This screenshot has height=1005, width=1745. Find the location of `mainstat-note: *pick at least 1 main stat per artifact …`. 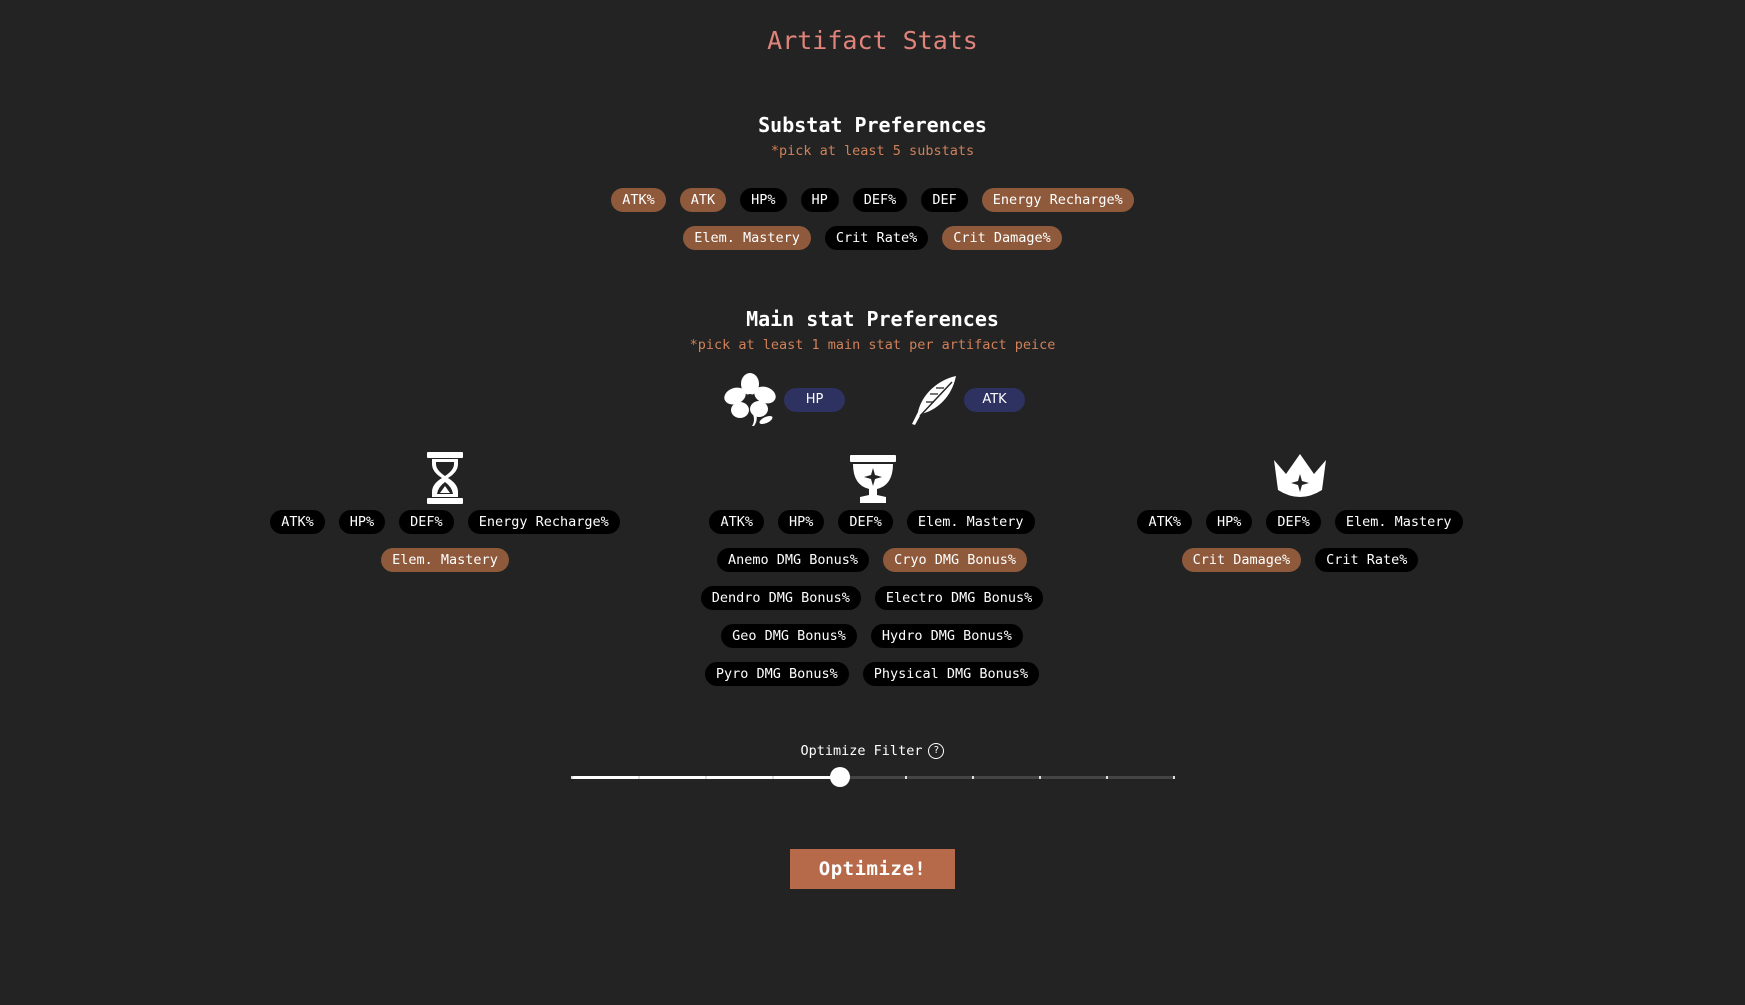

mainstat-note: *pick at least 1 main stat per artifact … is located at coordinates (872, 345).